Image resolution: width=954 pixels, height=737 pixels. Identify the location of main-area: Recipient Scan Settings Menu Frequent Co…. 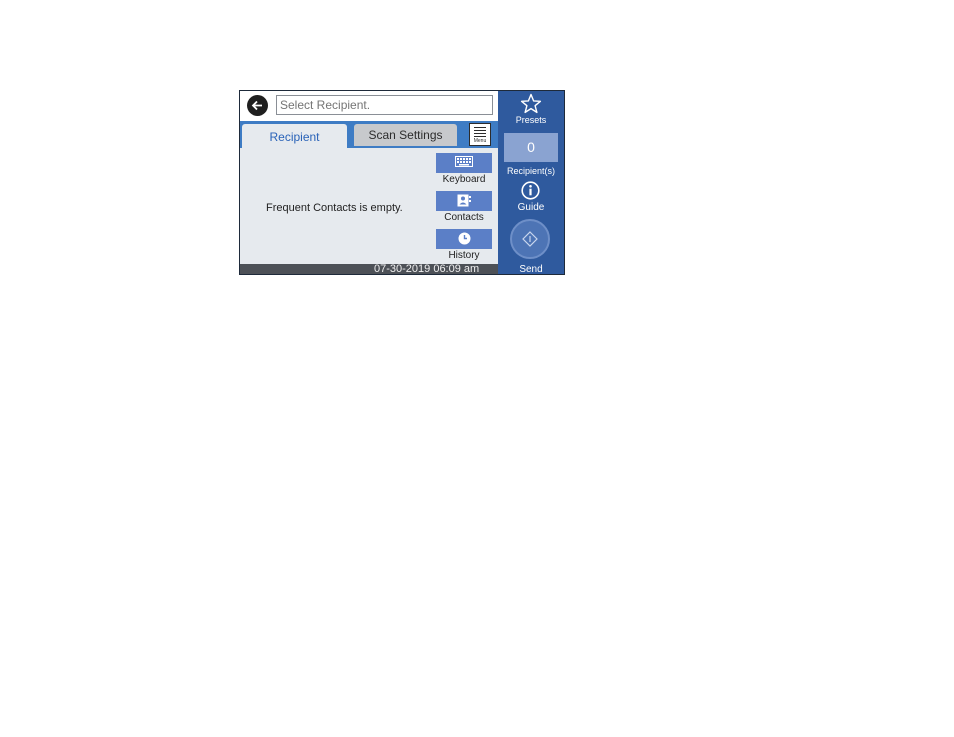
(369, 183).